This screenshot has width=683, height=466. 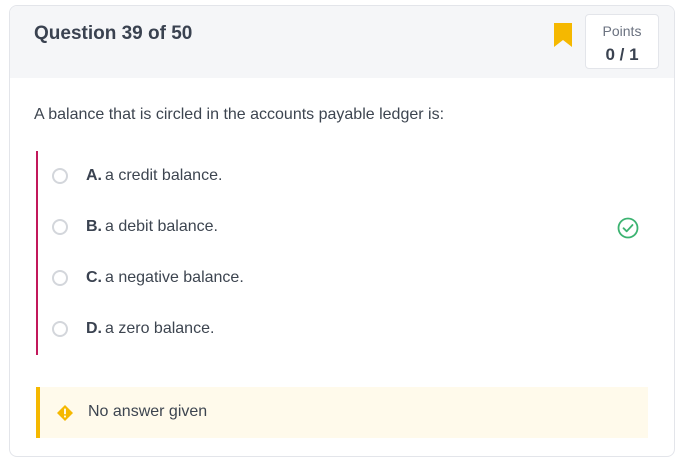 I want to click on option-c: C. a negative balance., so click(x=344, y=280).